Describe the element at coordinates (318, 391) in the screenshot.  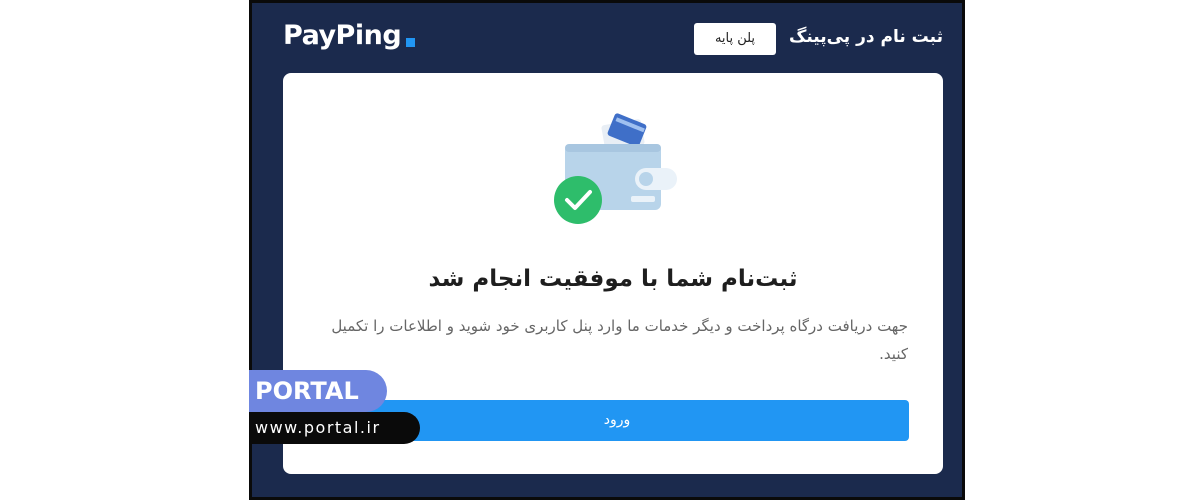
I see `watermark-brand: PORTAL` at that location.